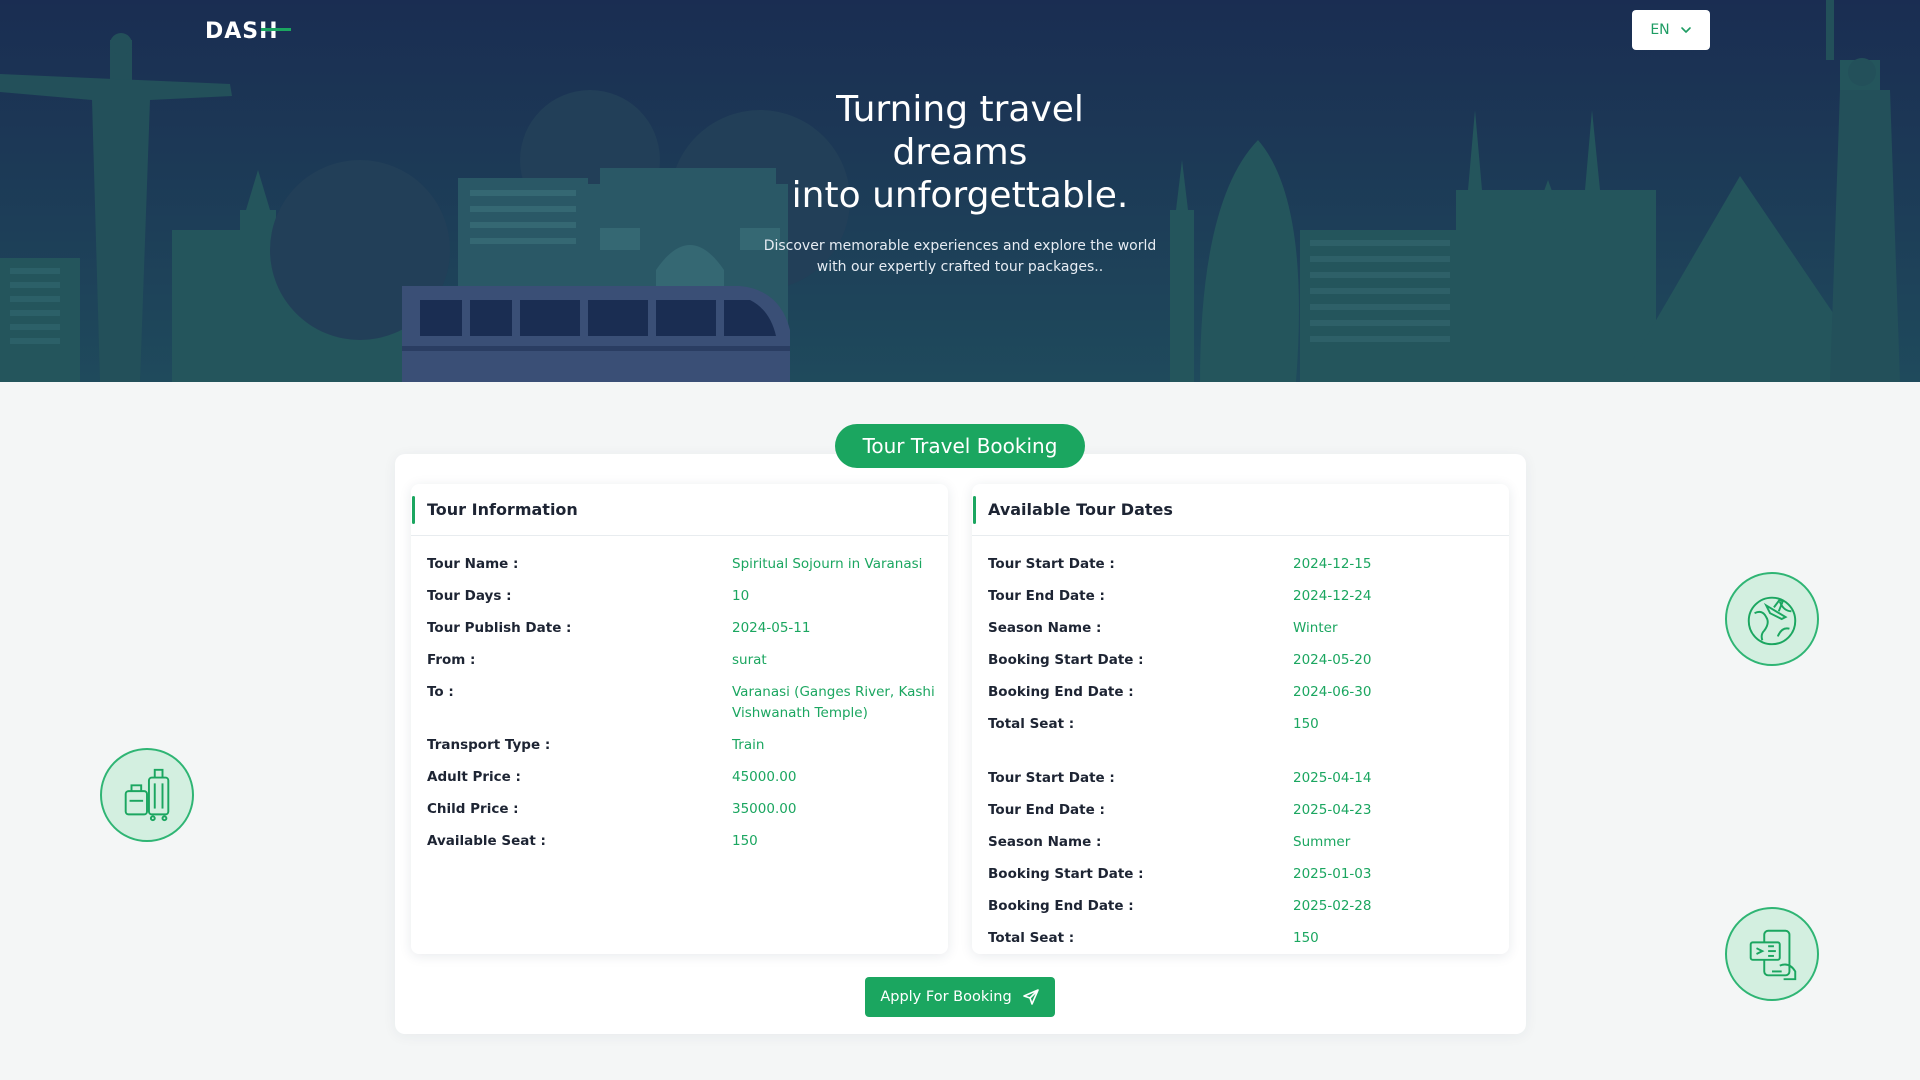 This screenshot has height=1080, width=1920. What do you see at coordinates (1660, 30) in the screenshot?
I see `language-label: EN` at bounding box center [1660, 30].